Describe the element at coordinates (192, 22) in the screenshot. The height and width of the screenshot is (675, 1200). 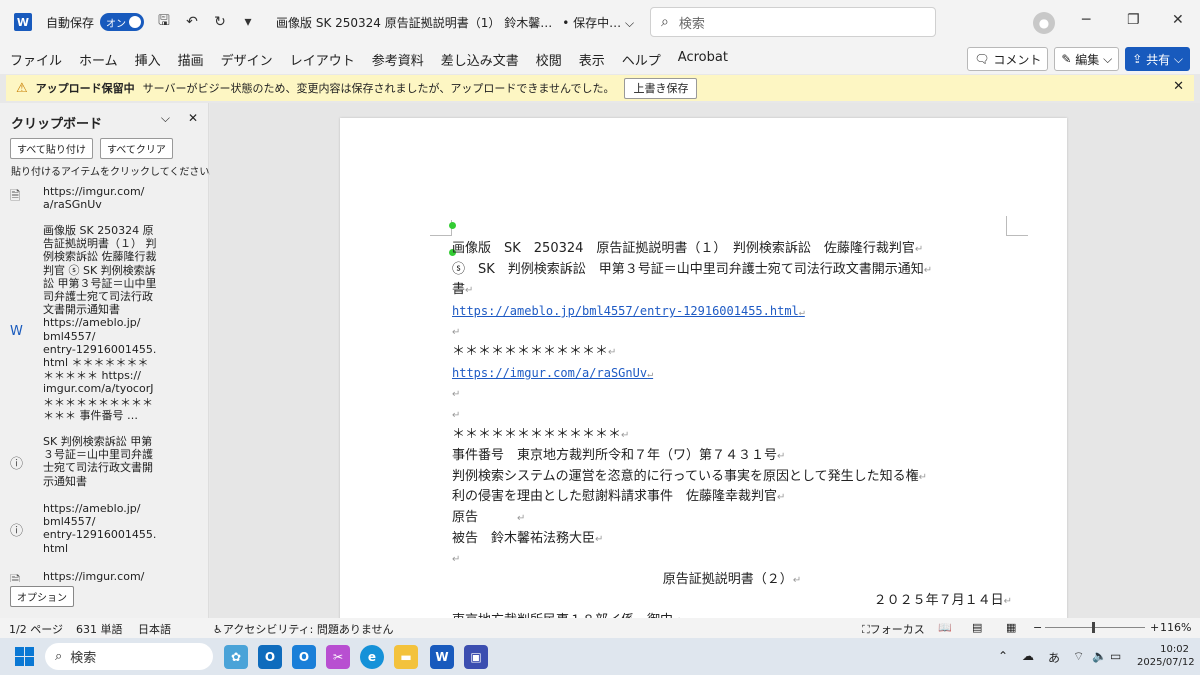
I see `undo-icon: ↶` at that location.